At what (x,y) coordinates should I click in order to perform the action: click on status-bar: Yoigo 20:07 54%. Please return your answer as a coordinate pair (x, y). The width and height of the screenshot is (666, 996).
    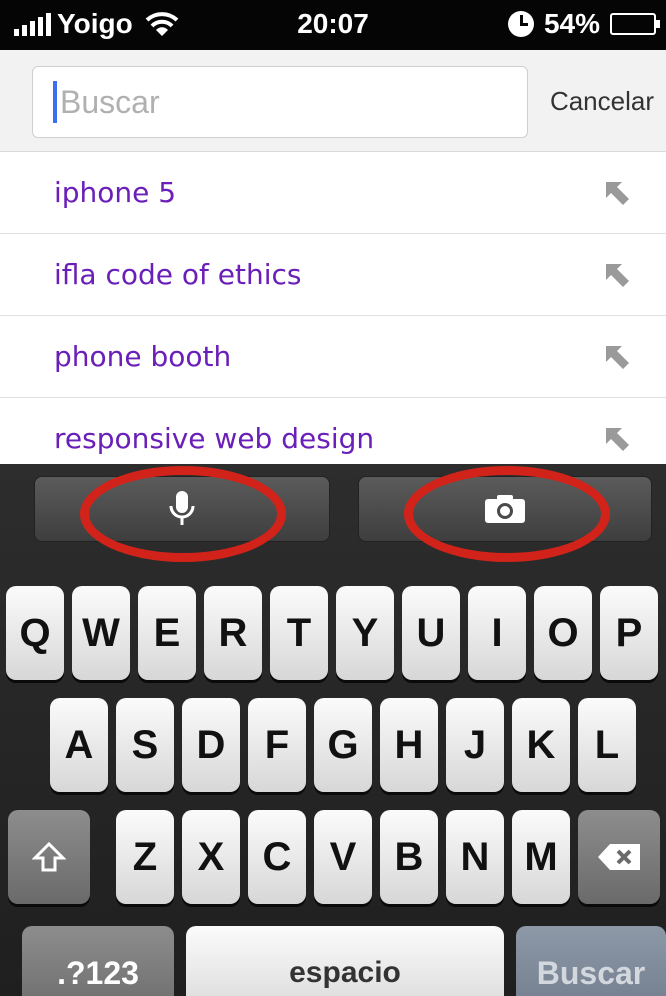
    Looking at the image, I should click on (333, 25).